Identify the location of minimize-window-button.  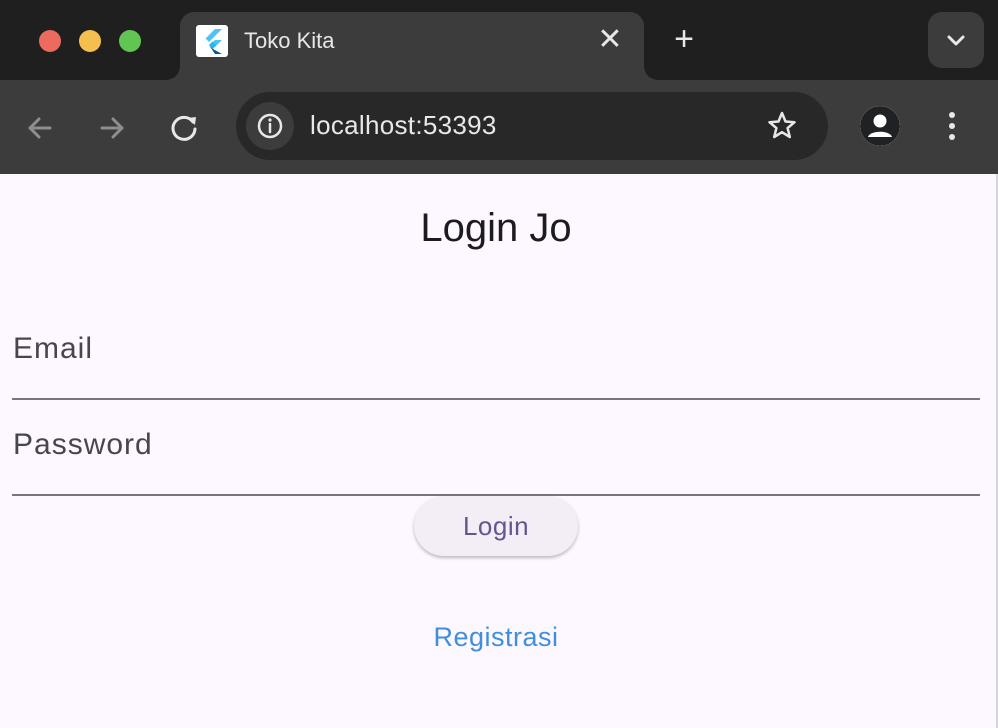
(90, 41).